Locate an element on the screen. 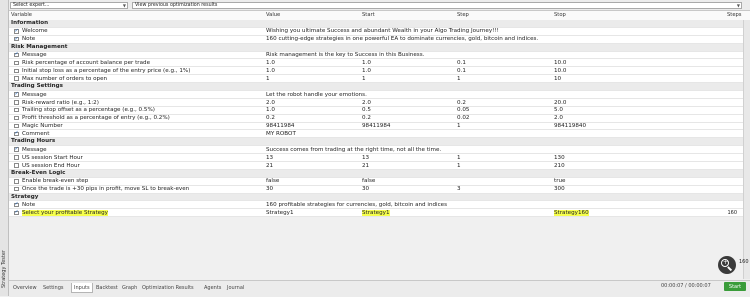 The height and width of the screenshot is (297, 750). cell-stop: 984119840 is located at coordinates (570, 126).